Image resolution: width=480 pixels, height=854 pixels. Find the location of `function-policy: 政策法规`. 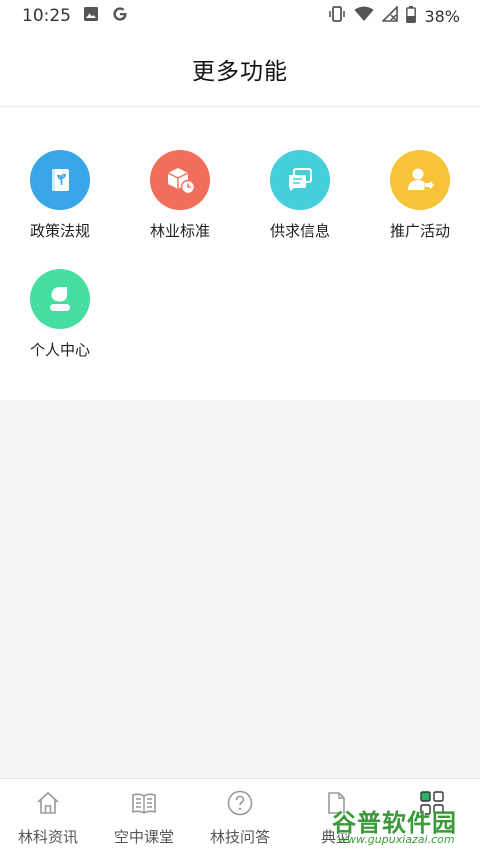

function-policy: 政策法规 is located at coordinates (60, 205).